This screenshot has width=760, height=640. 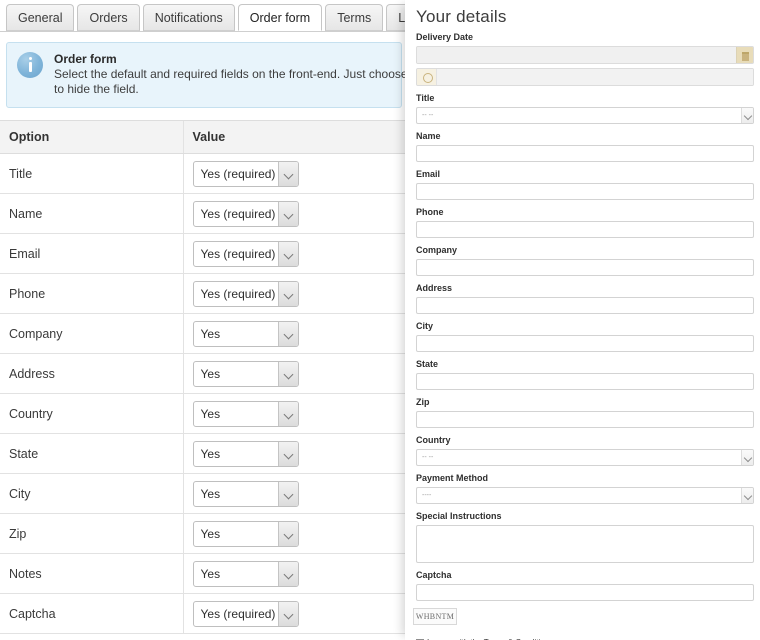 What do you see at coordinates (585, 191) in the screenshot?
I see `email-input` at bounding box center [585, 191].